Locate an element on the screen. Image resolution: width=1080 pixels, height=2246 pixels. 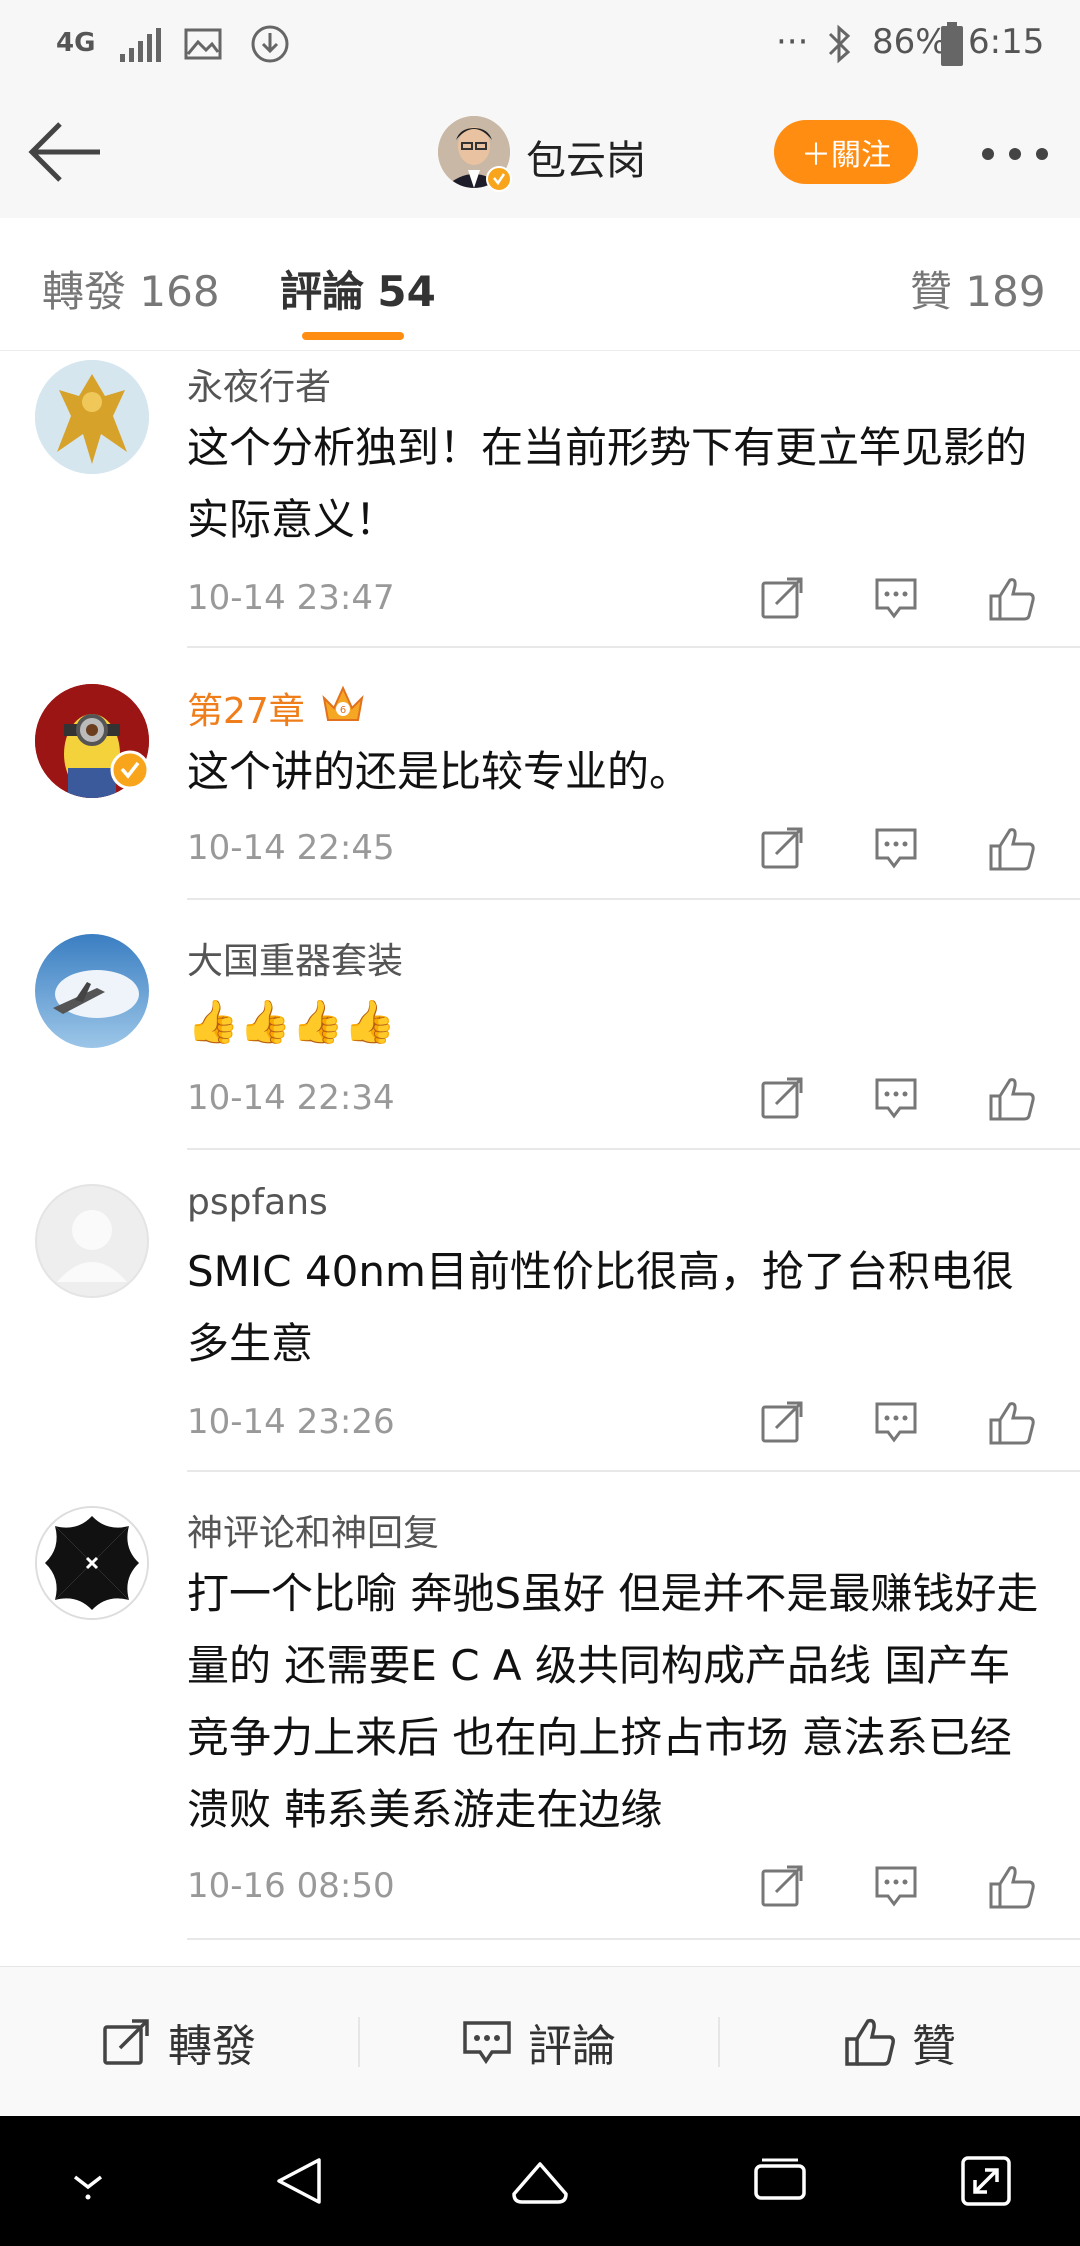
tab-likes-label: 贊 is located at coordinates (931, 291).